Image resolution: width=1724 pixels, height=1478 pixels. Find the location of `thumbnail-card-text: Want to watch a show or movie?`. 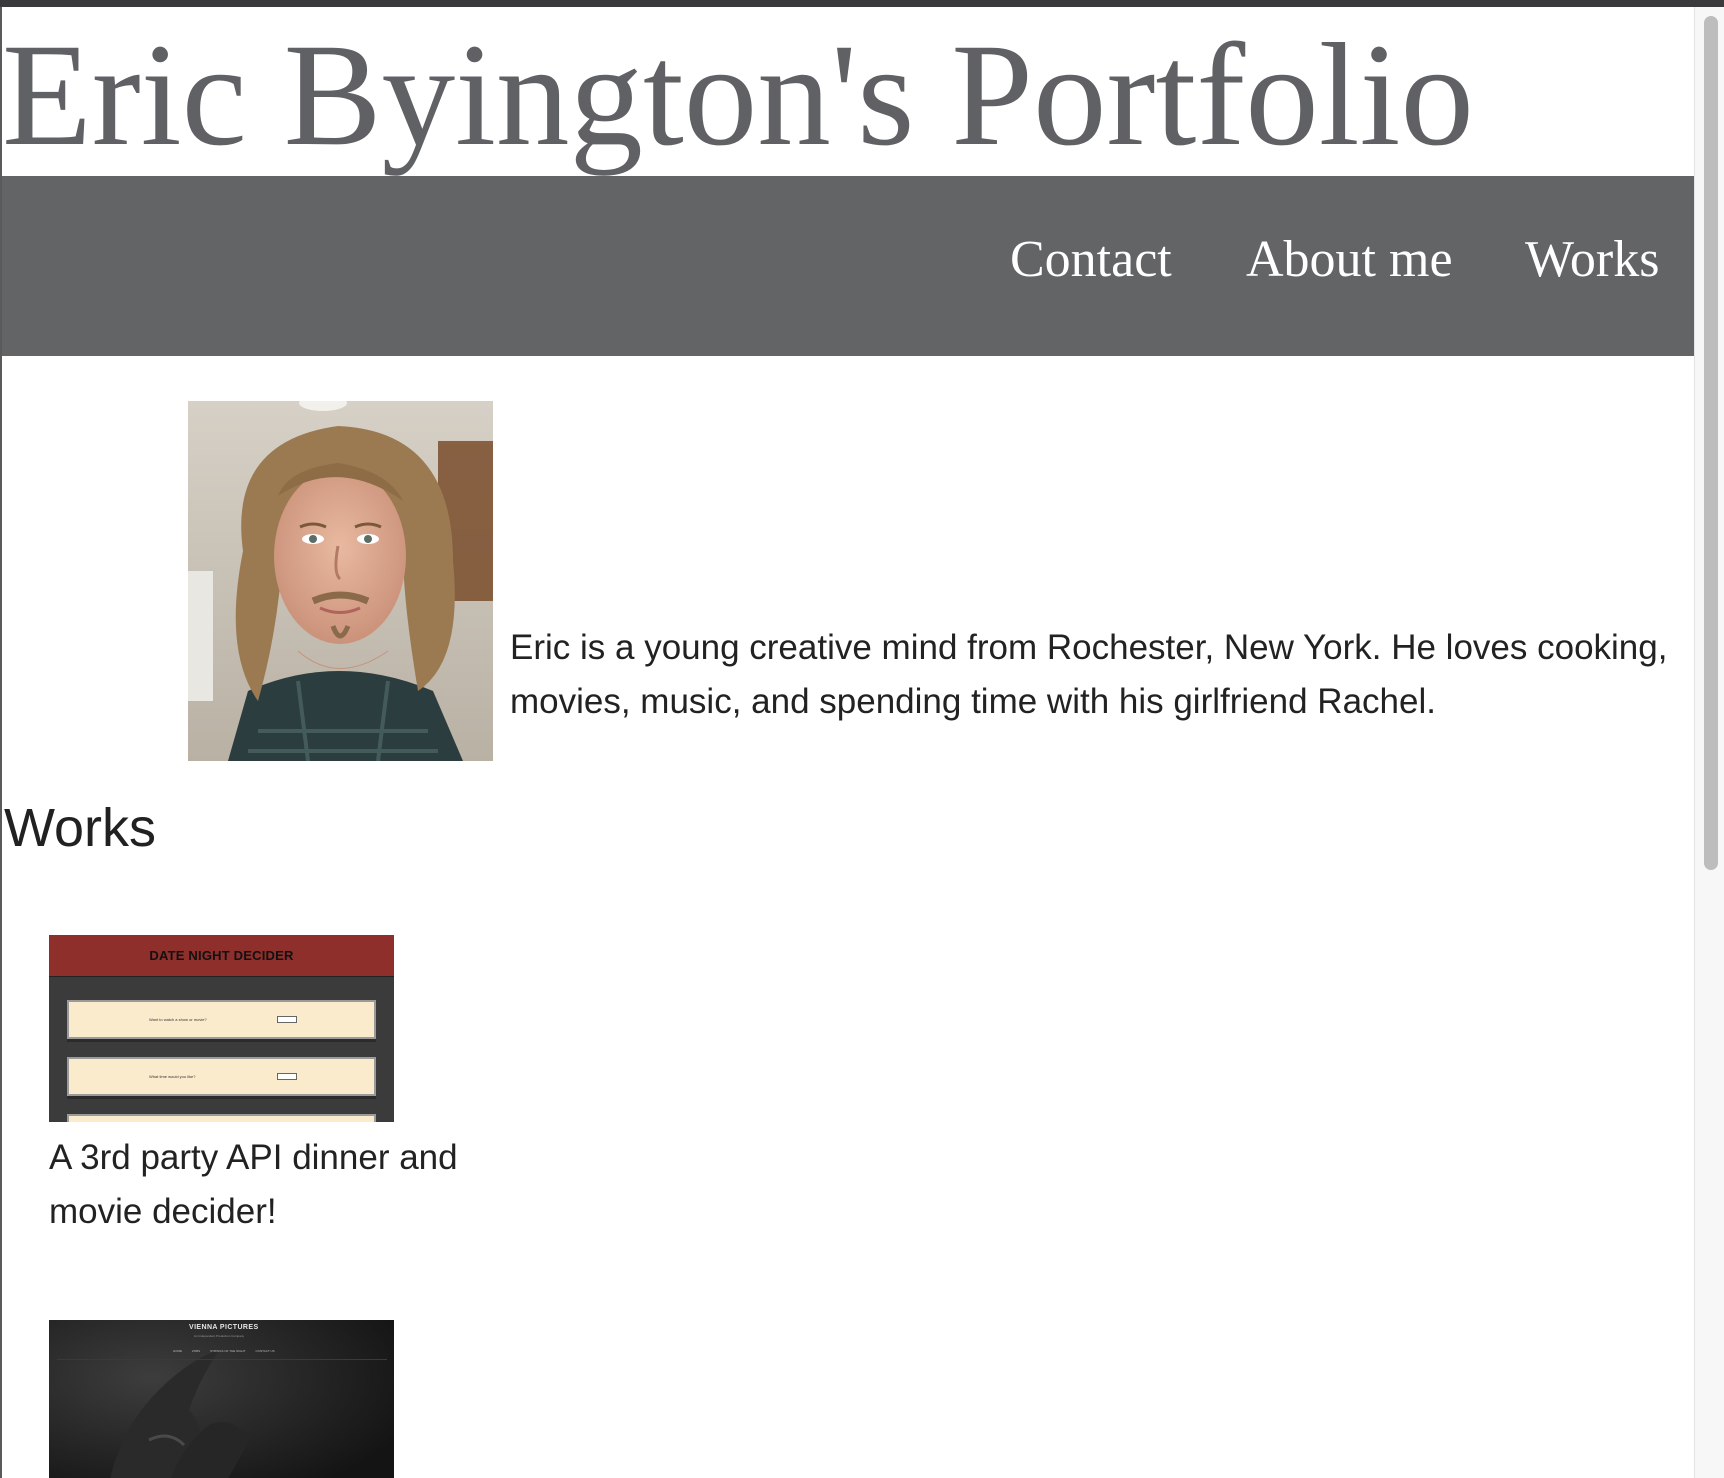

thumbnail-card-text: Want to watch a show or movie? is located at coordinates (178, 1019).